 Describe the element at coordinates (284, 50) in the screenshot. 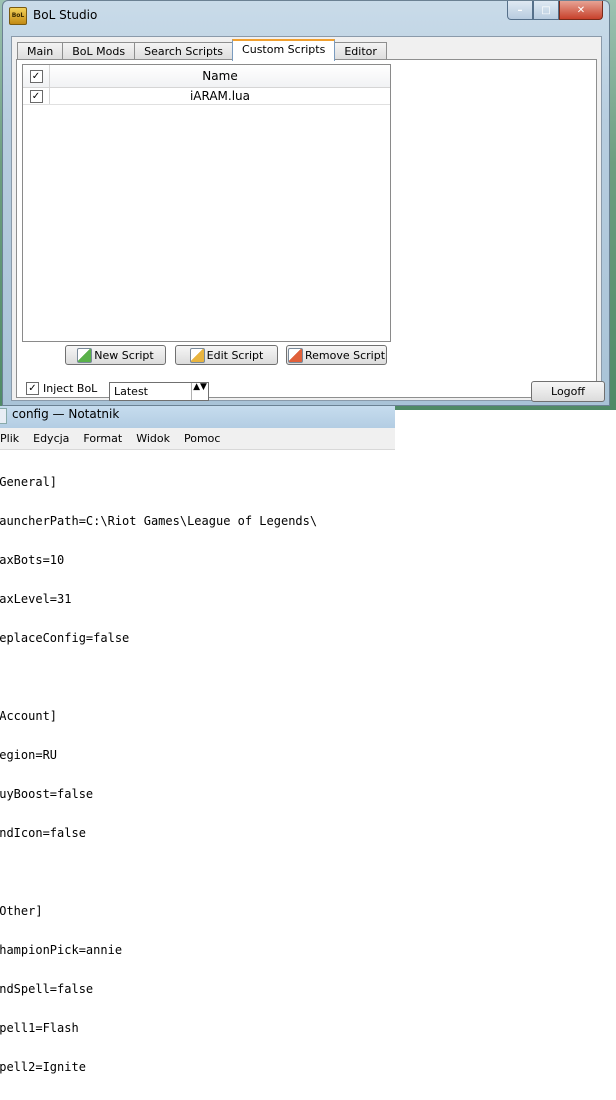

I see `tab-custom-scripts: Custom Scripts` at that location.